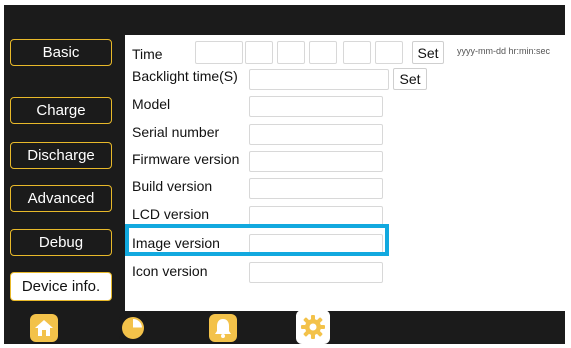 The width and height of the screenshot is (571, 348). Describe the element at coordinates (319, 79) in the screenshot. I see `backlight-time-field` at that location.